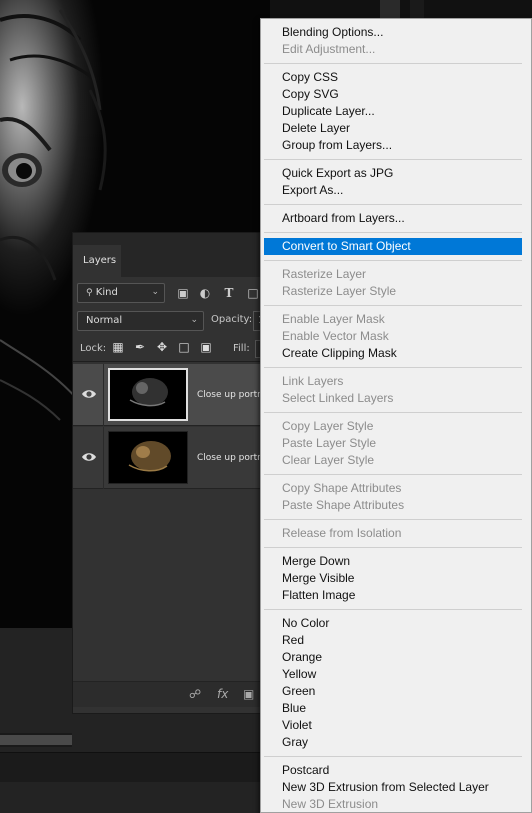 The height and width of the screenshot is (813, 532). I want to click on menu-item-paste-layer-style: Paste Layer Style, so click(329, 443).